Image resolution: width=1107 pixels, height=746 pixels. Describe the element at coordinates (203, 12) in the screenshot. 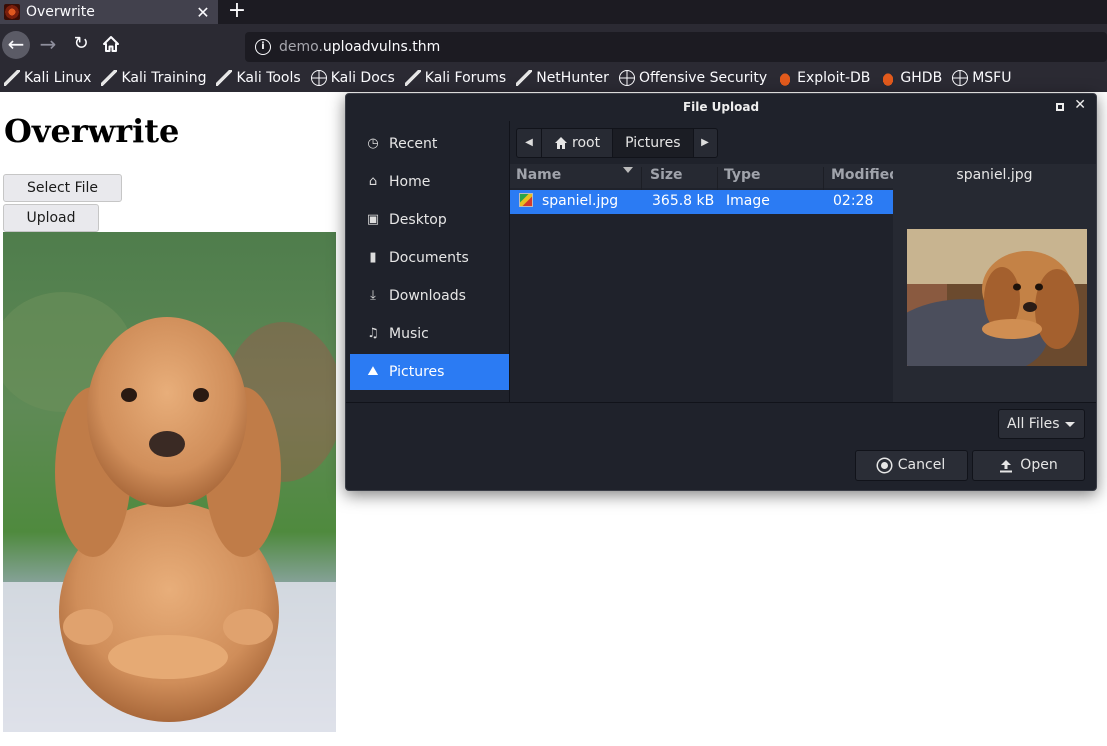

I see `close-tab-icon: ✕` at that location.